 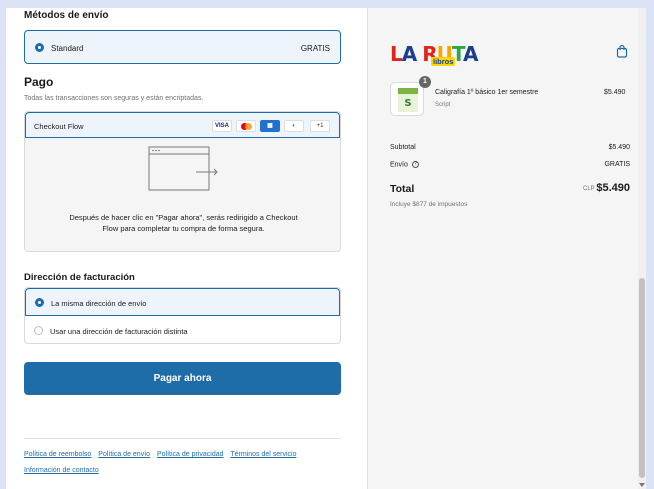 What do you see at coordinates (415, 164) in the screenshot?
I see `info-icon: ?` at bounding box center [415, 164].